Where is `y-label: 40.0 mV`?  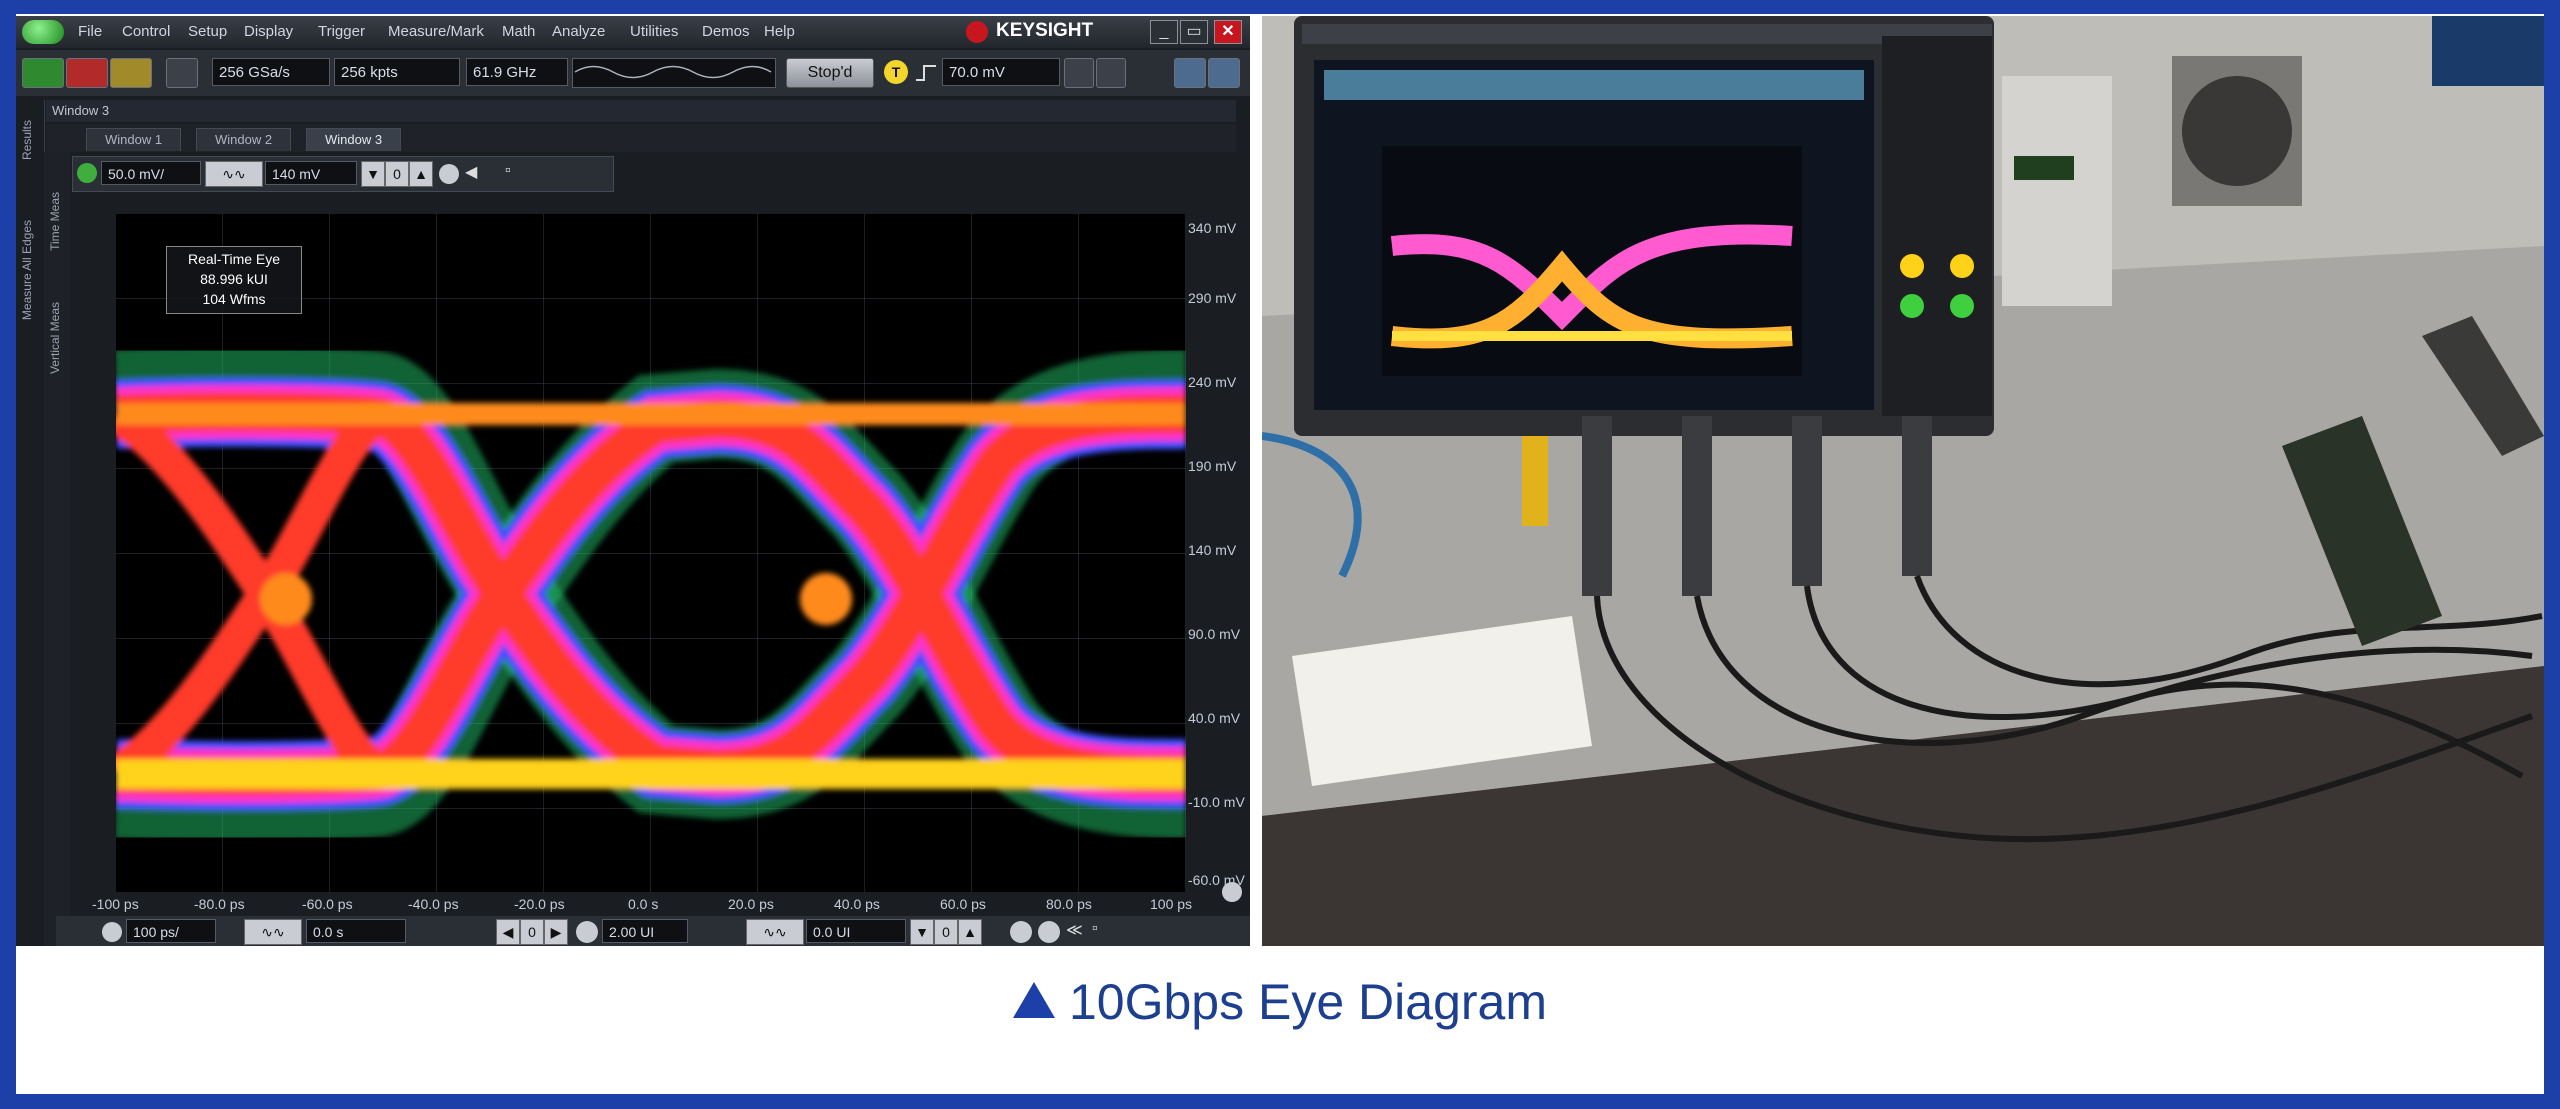
y-label: 40.0 mV is located at coordinates (1214, 718).